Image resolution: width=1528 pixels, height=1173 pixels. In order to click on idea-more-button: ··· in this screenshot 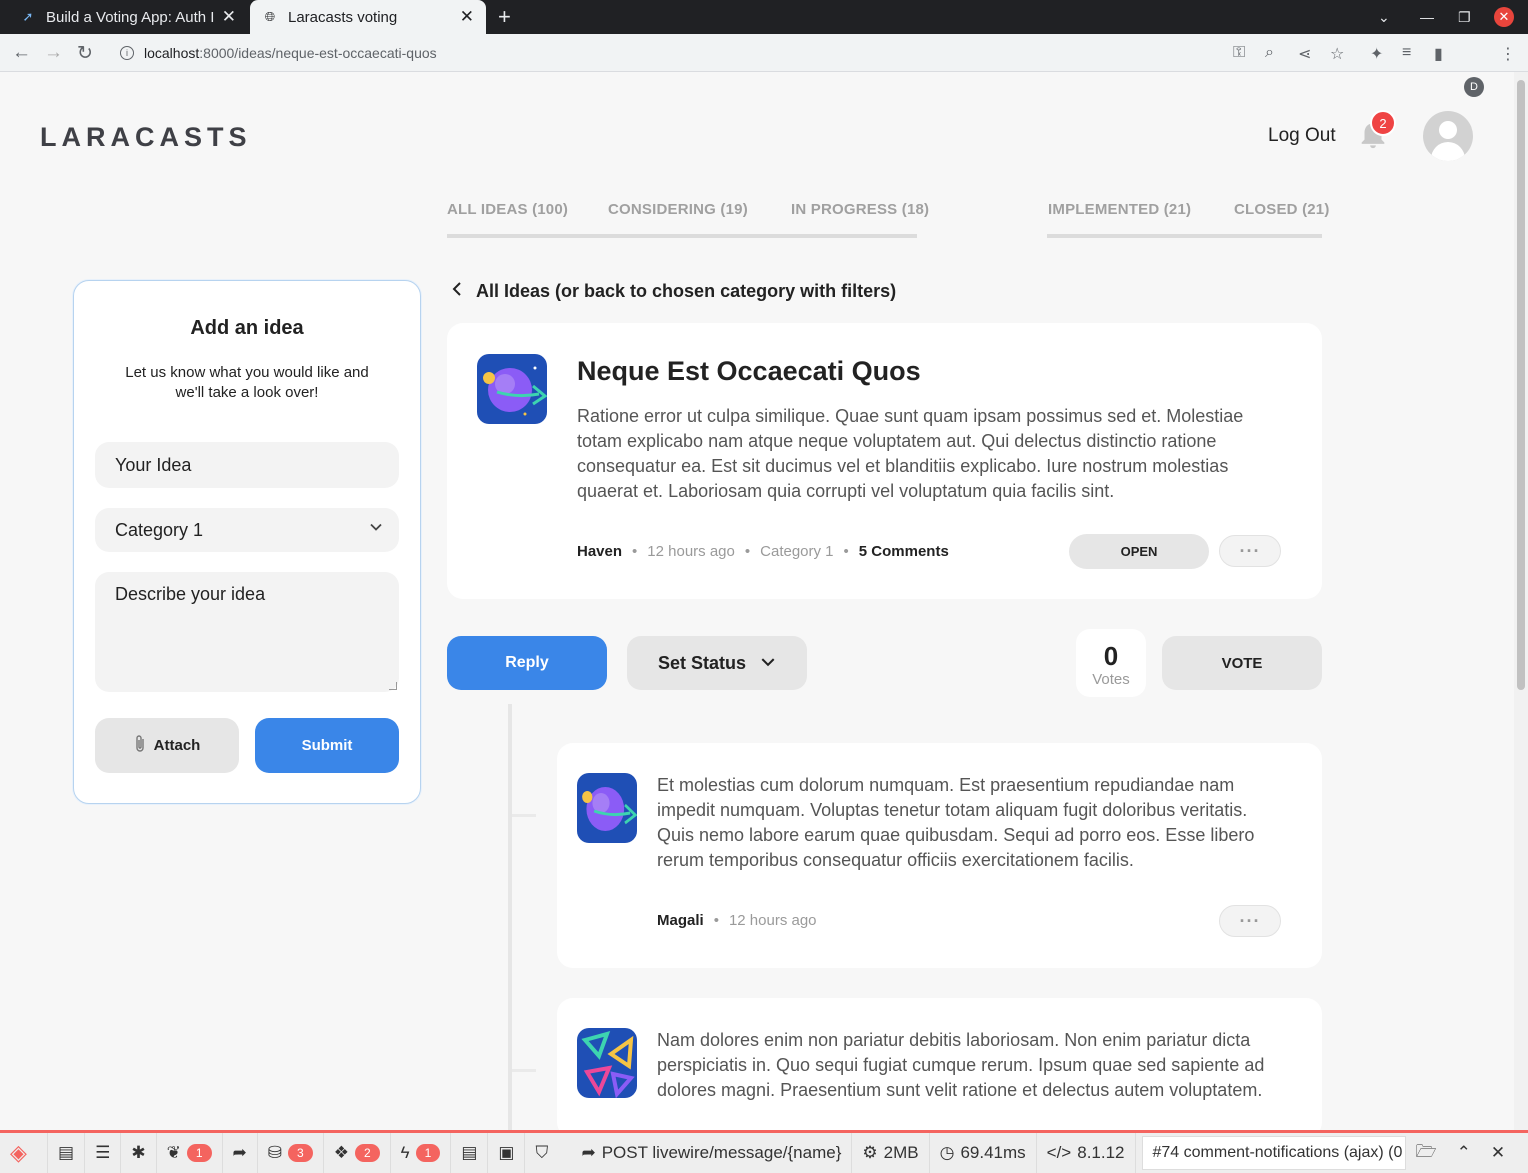, I will do `click(1250, 551)`.